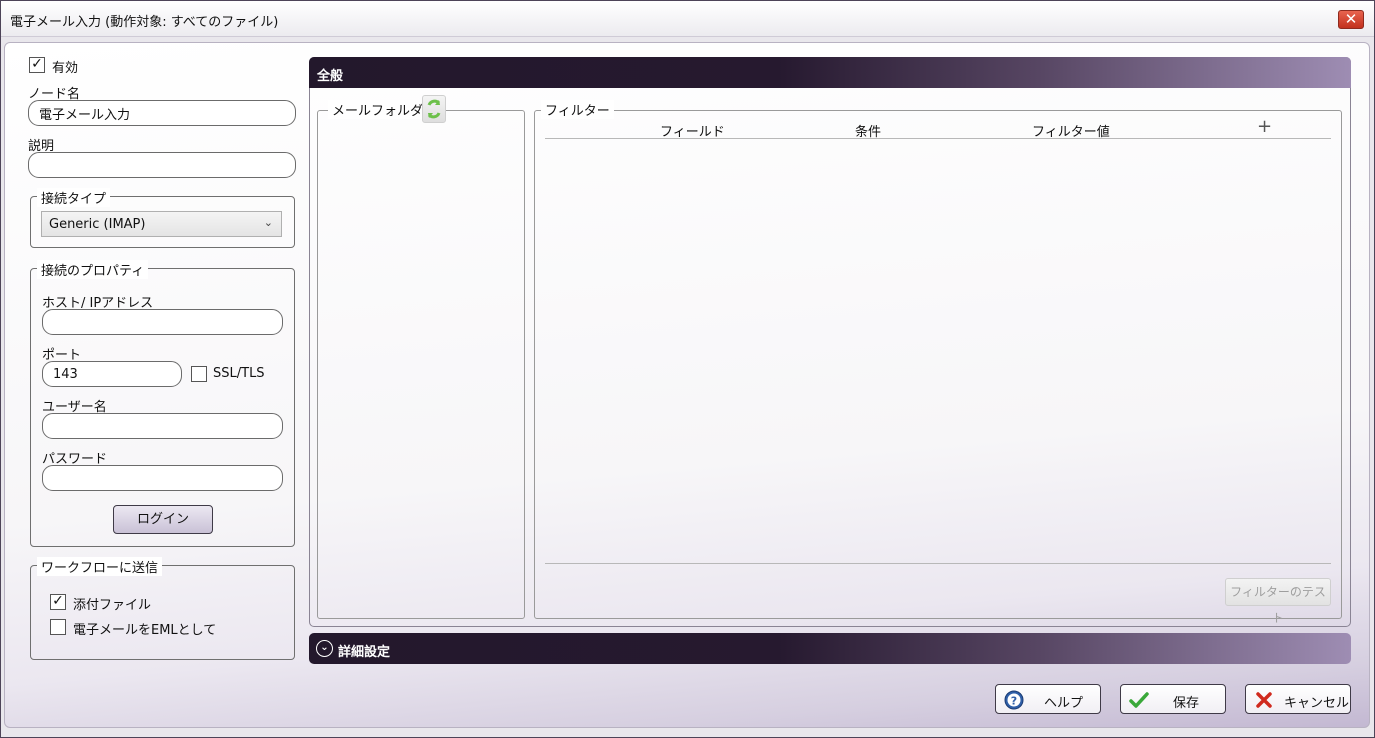 The image size is (1375, 738). What do you see at coordinates (162, 608) in the screenshot?
I see `send-to-workflow-group: ワークフローに送信 ✓ 添付ファイル 電子メールをEMLとして` at bounding box center [162, 608].